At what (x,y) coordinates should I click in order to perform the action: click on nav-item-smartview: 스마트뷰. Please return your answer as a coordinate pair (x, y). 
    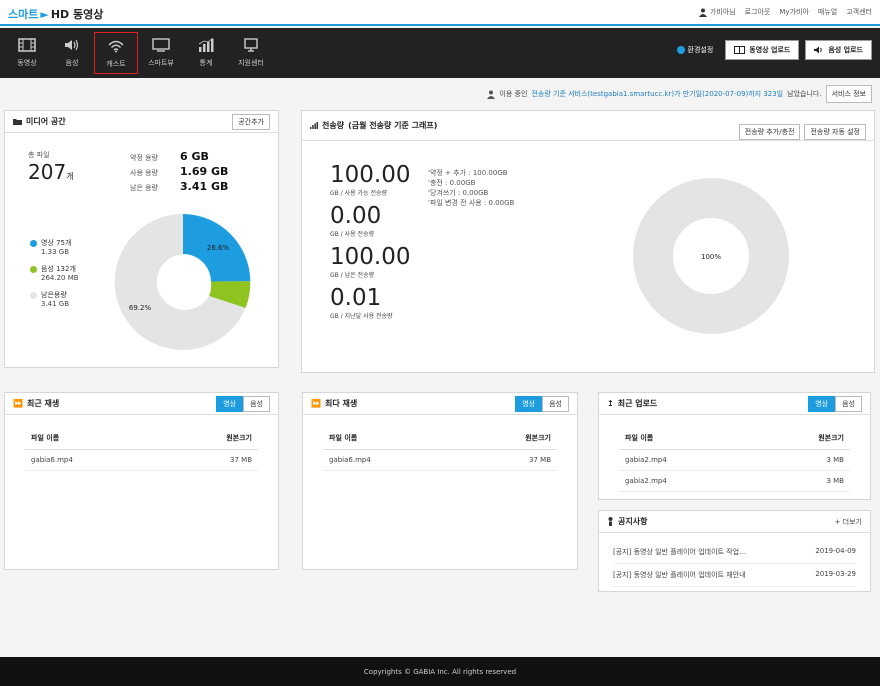
    Looking at the image, I should click on (161, 53).